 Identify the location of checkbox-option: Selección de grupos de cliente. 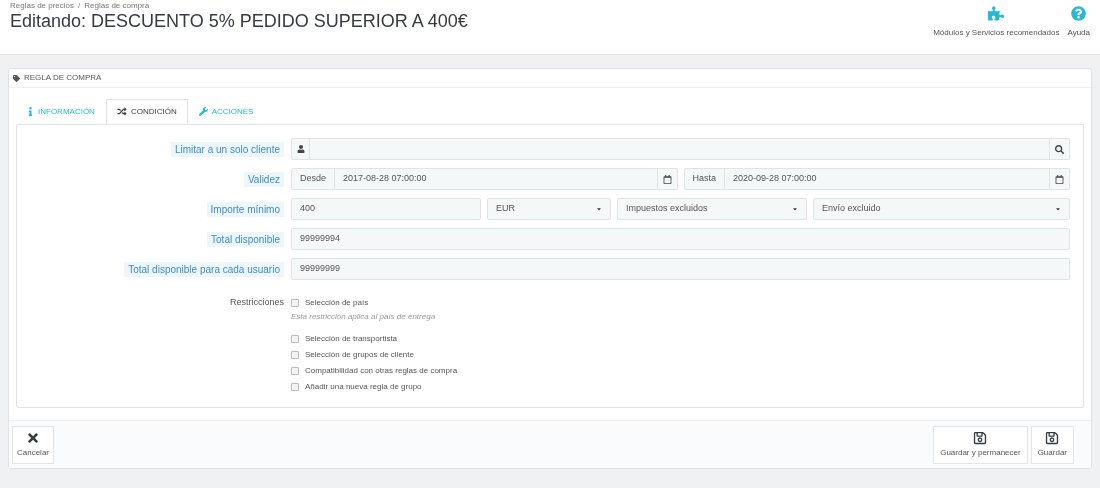
(374, 355).